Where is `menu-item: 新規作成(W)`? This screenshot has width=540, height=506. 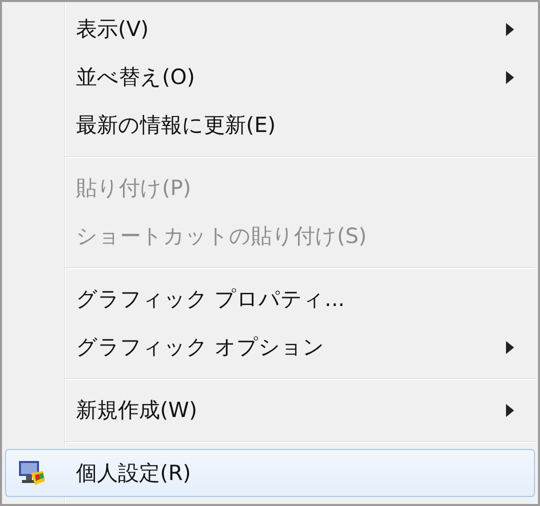
menu-item: 新規作成(W) is located at coordinates (270, 410).